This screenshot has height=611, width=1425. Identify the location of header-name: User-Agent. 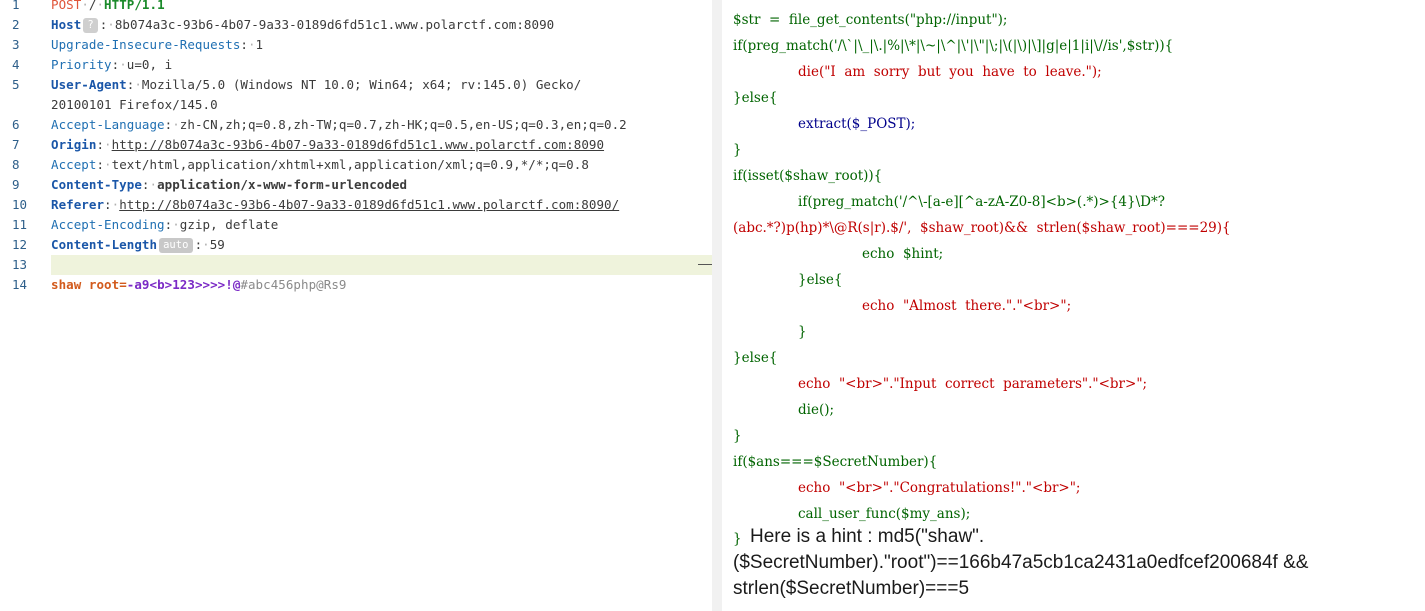
(89, 84).